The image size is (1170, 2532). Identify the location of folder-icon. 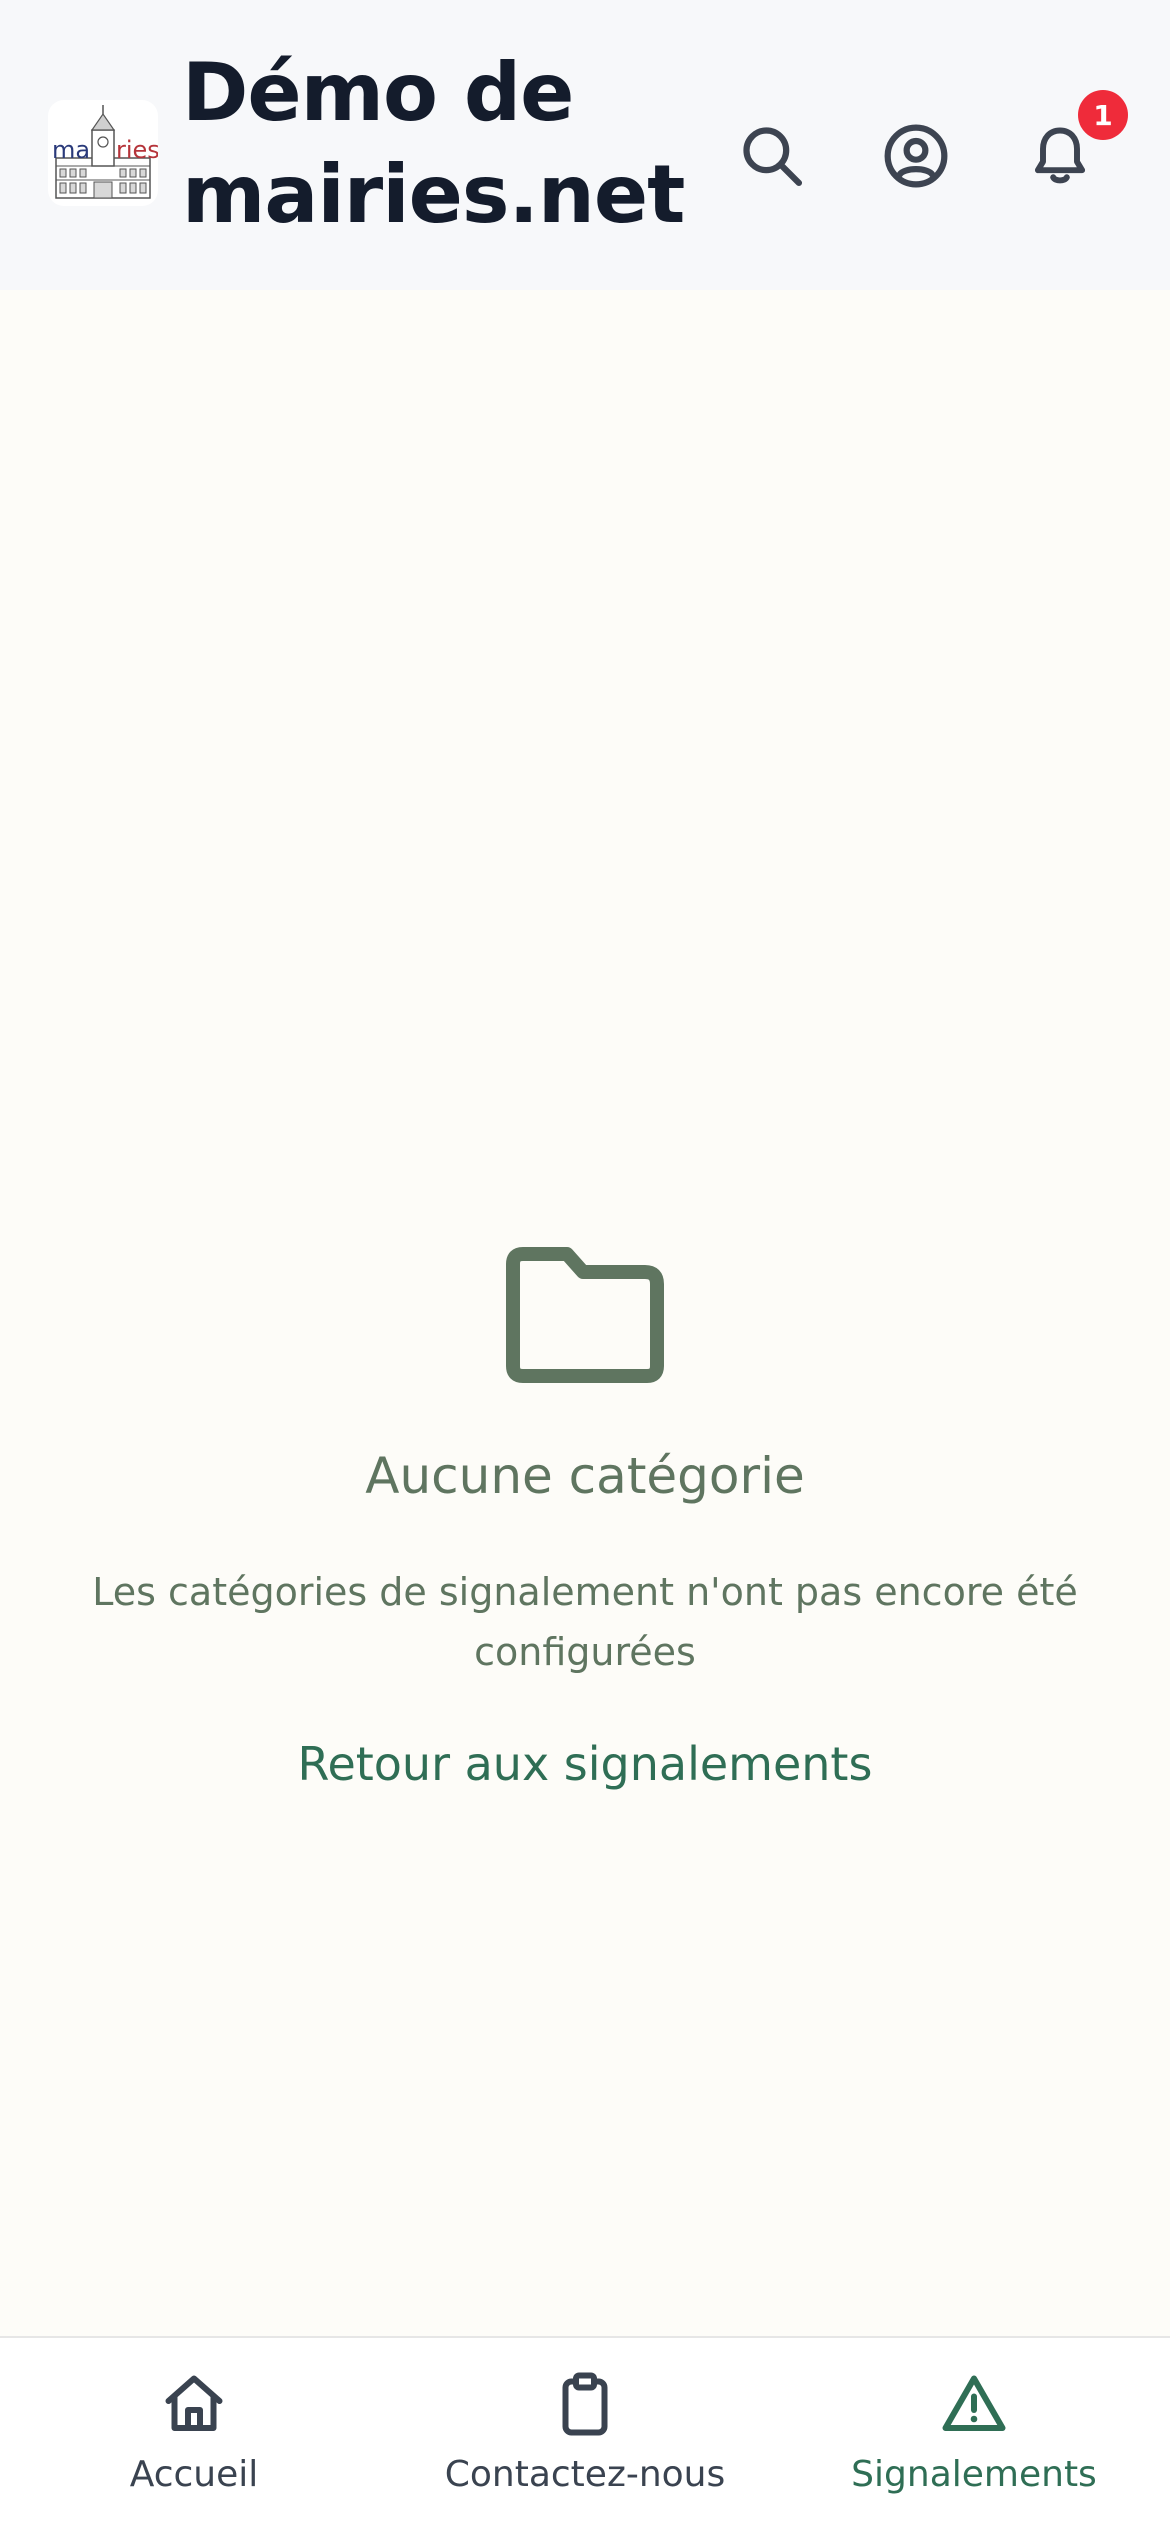
(585, 1315).